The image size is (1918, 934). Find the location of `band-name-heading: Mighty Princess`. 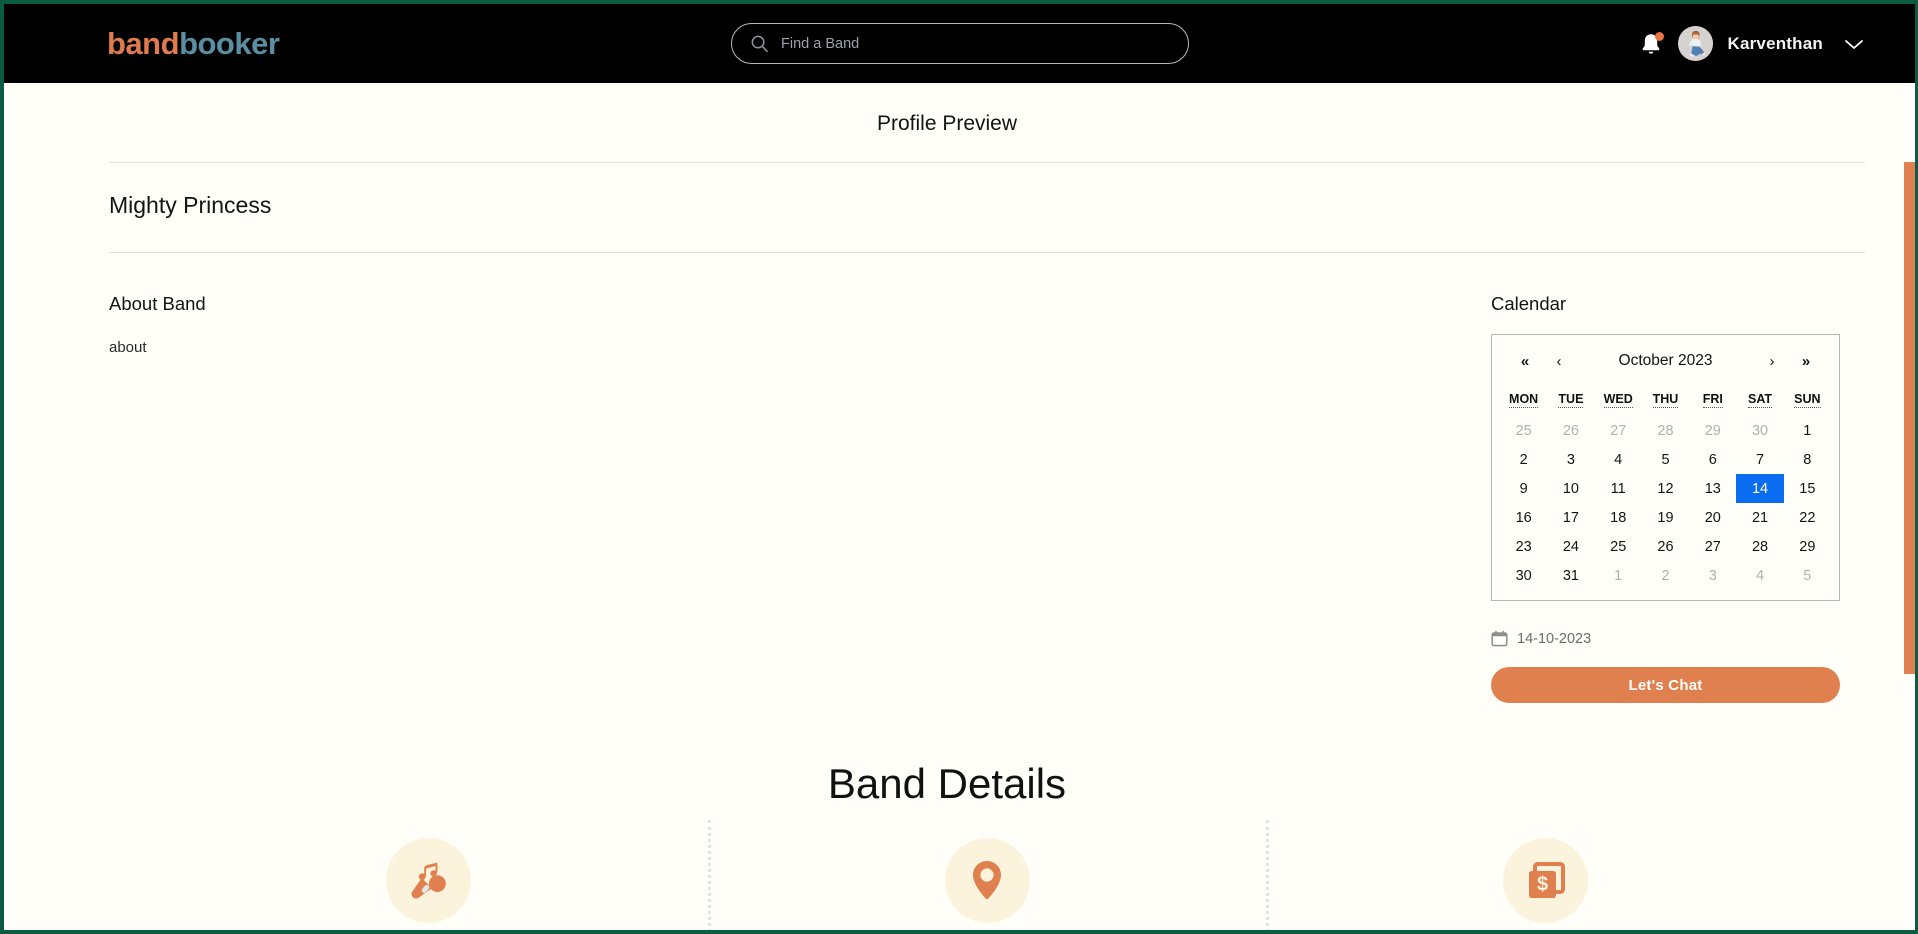

band-name-heading: Mighty Princess is located at coordinates (190, 205).